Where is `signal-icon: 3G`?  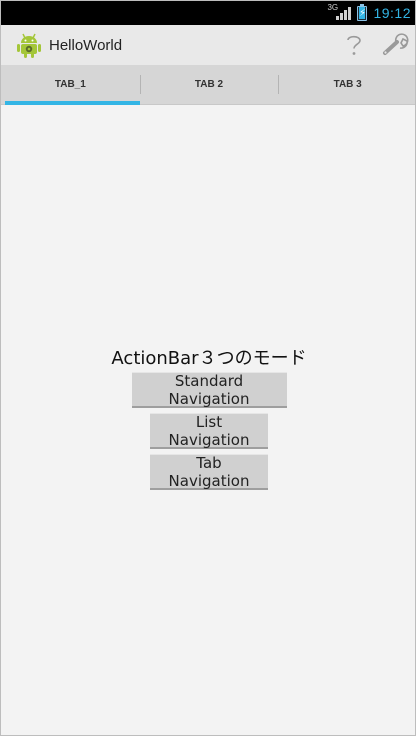
signal-icon: 3G is located at coordinates (339, 11).